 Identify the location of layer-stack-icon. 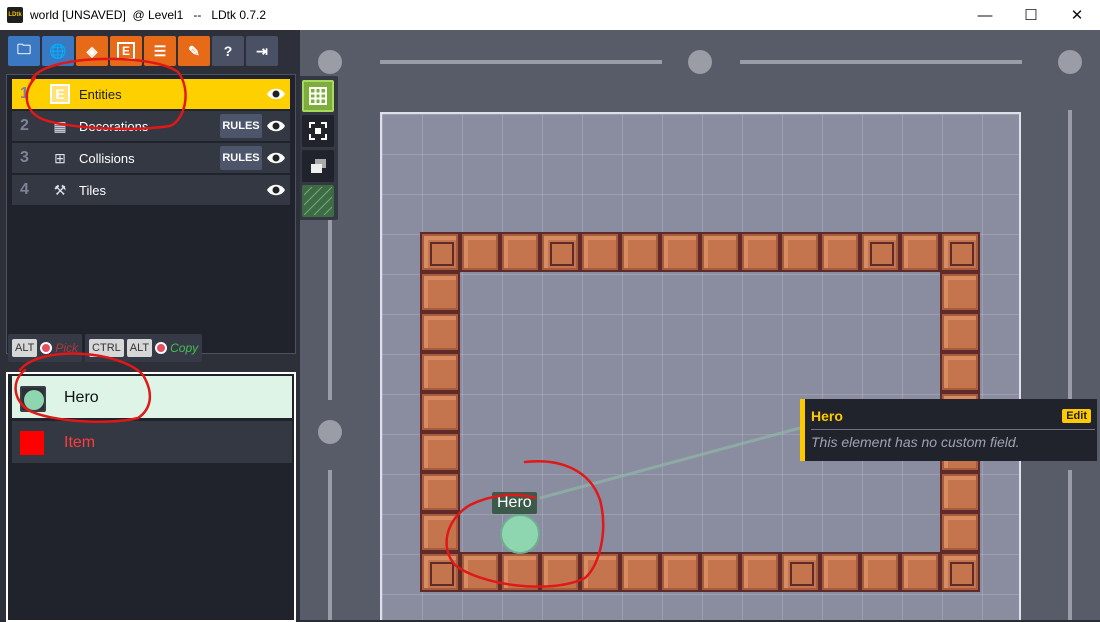
(318, 166).